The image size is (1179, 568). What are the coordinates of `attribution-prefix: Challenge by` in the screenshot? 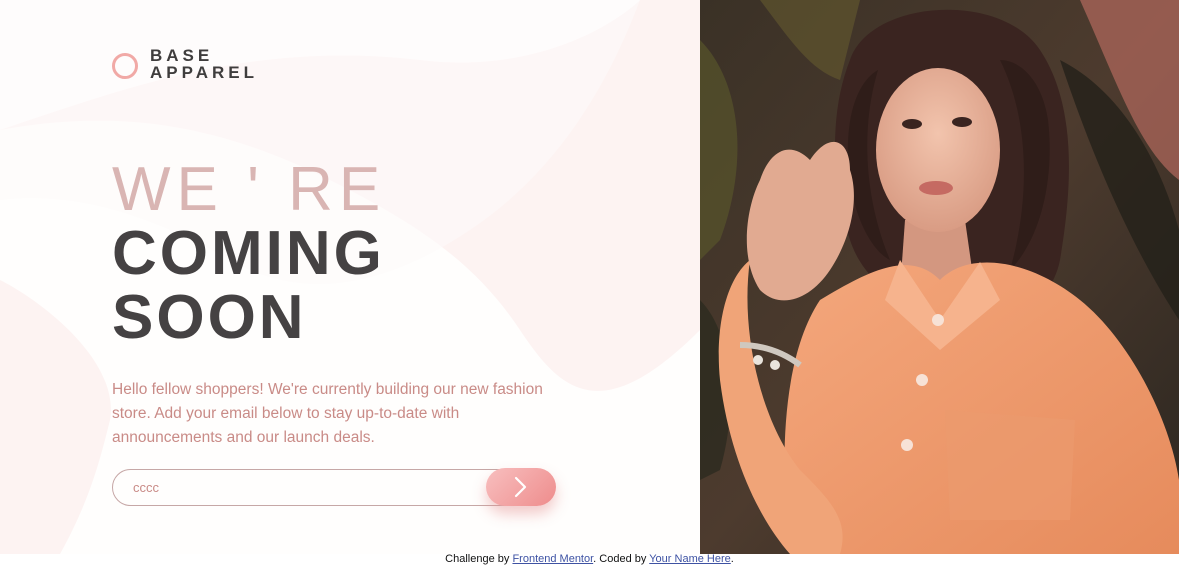 It's located at (479, 559).